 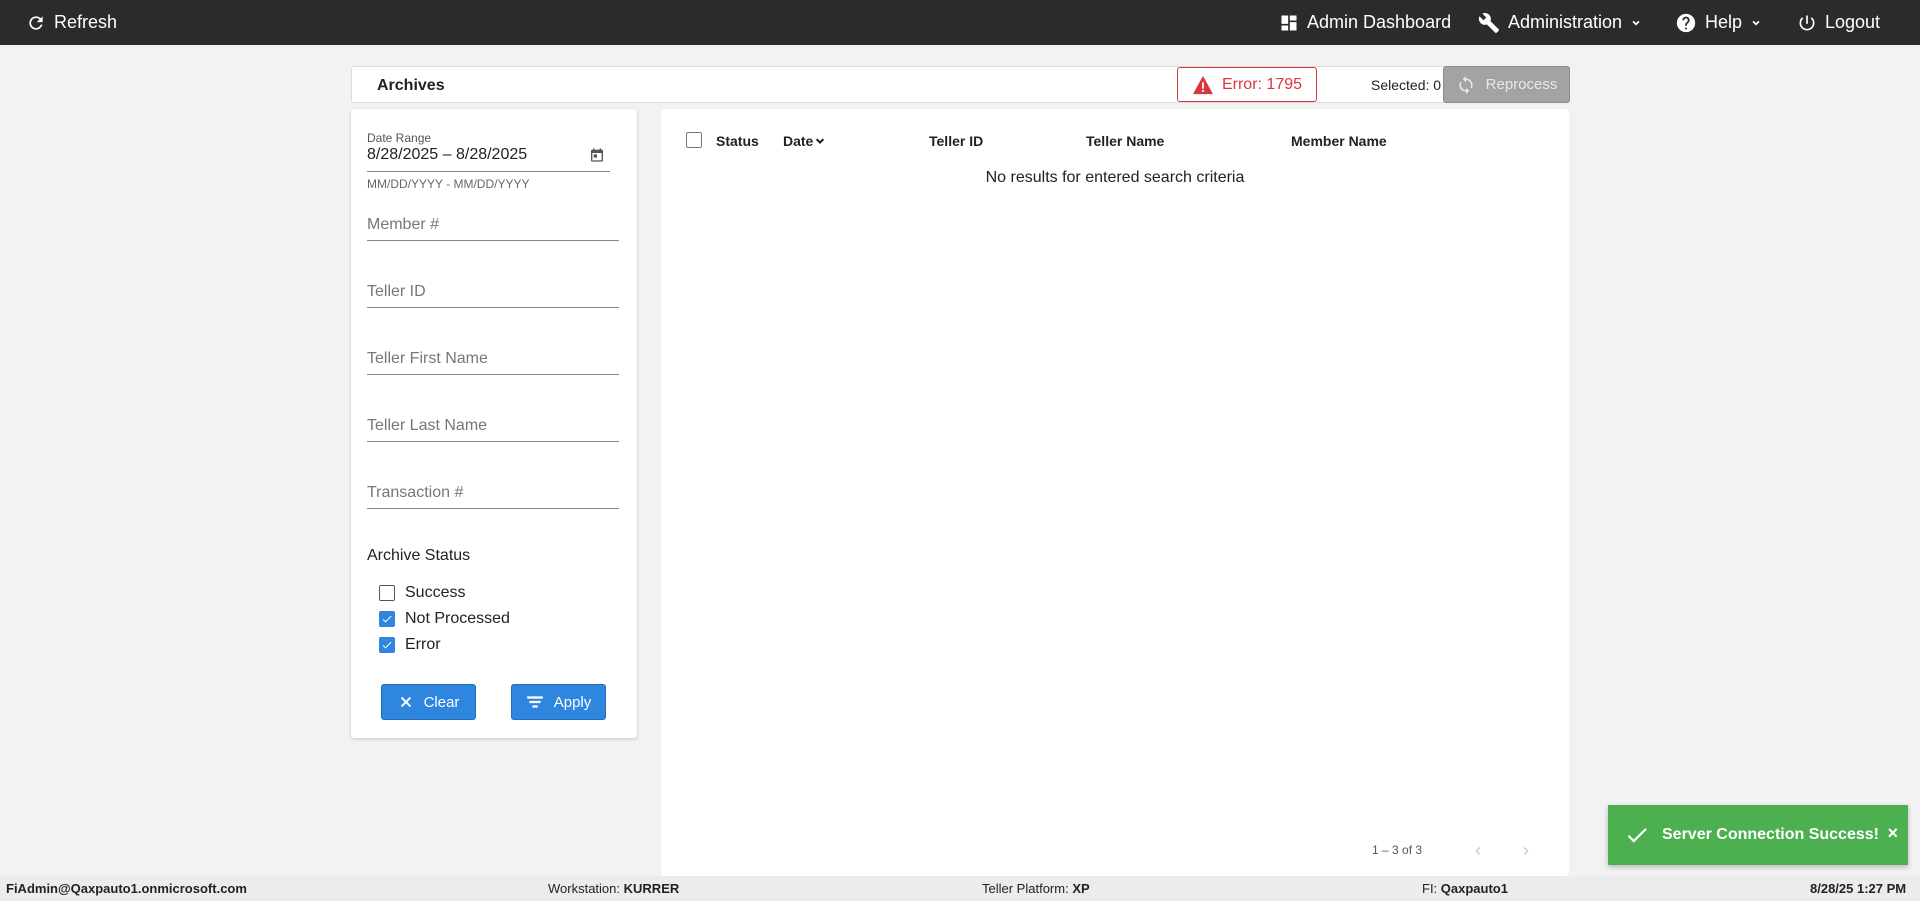 I want to click on column-header-date-label: Date, so click(x=798, y=141).